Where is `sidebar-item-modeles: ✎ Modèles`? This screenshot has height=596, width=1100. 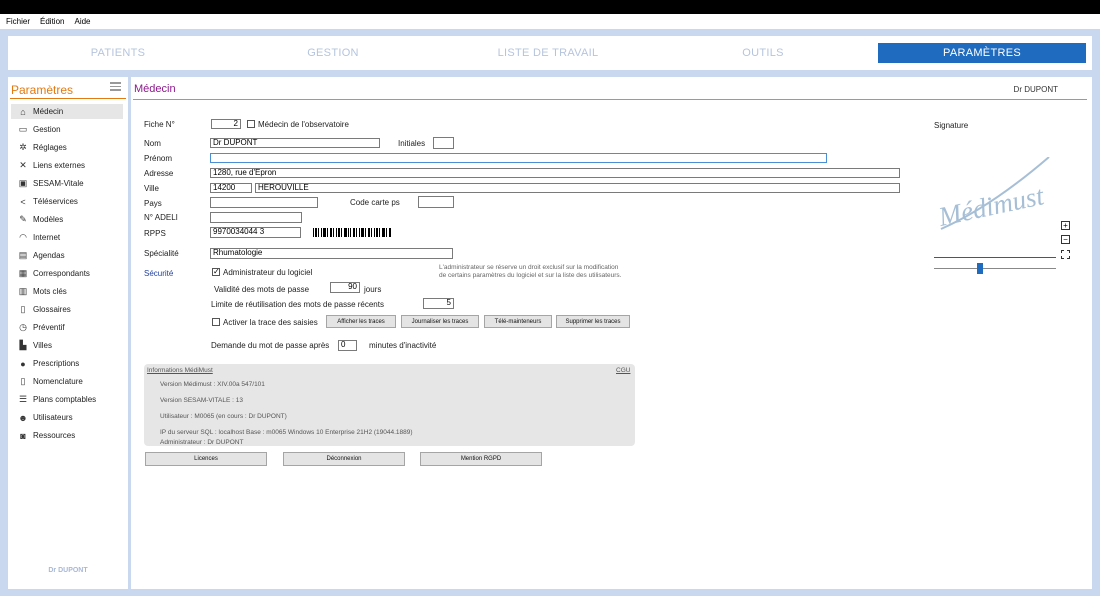
sidebar-item-modeles: ✎ Modèles is located at coordinates (67, 219).